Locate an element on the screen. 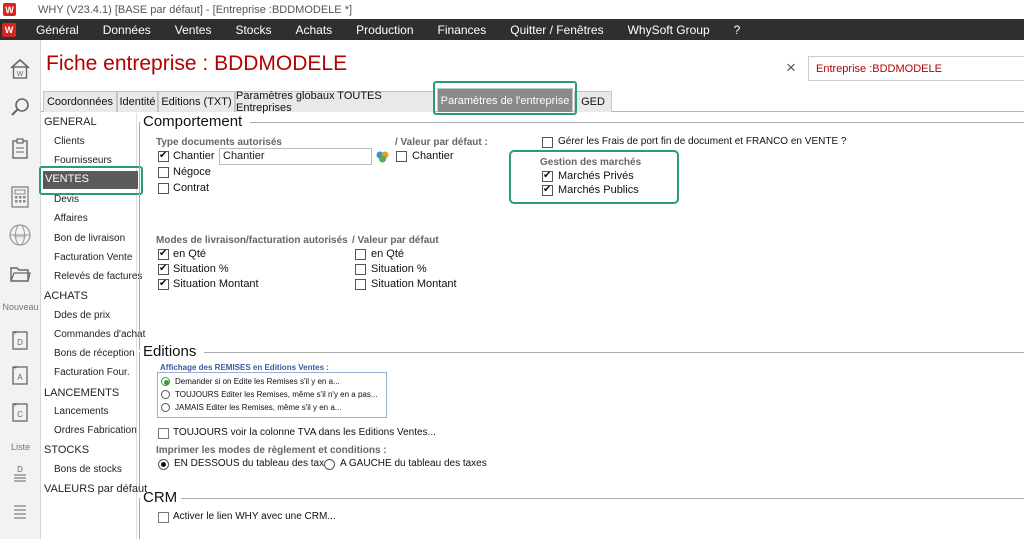 Image resolution: width=1024 pixels, height=539 pixels. menu-ventes: Ventes is located at coordinates (193, 30).